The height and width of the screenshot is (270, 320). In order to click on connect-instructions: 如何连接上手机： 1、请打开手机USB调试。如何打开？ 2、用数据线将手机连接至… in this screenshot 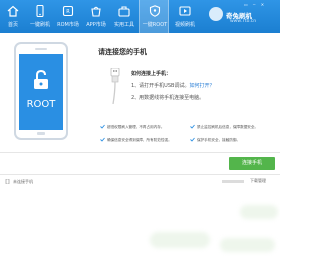, I will do `click(201, 85)`.